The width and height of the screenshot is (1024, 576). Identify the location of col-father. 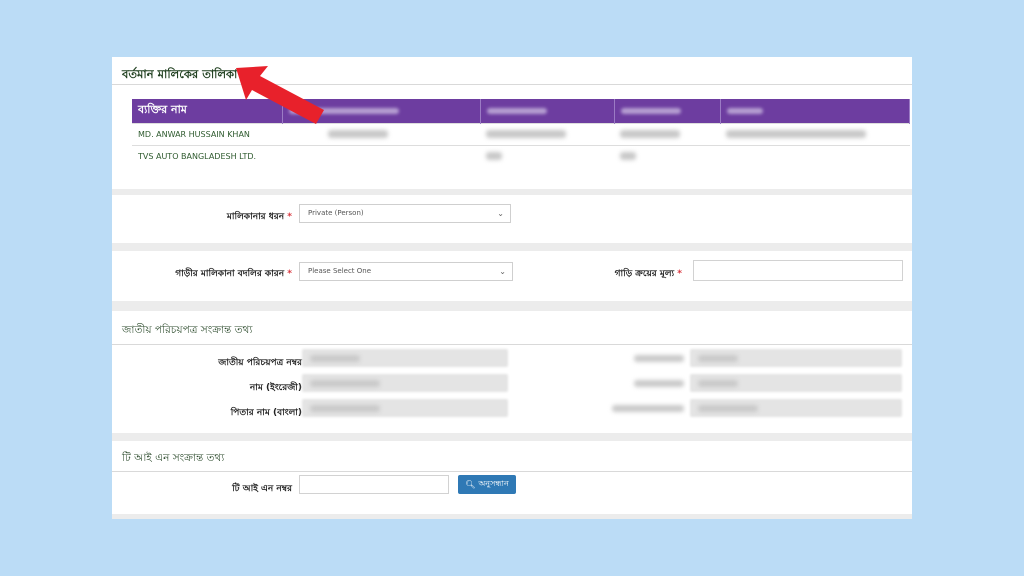
(547, 111).